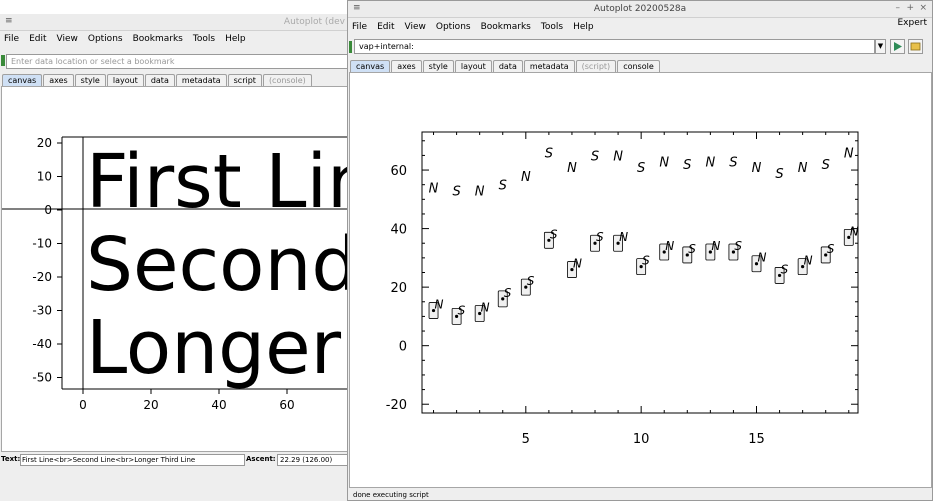 The image size is (933, 501). What do you see at coordinates (923, 8) in the screenshot?
I see `close-icon: ×` at bounding box center [923, 8].